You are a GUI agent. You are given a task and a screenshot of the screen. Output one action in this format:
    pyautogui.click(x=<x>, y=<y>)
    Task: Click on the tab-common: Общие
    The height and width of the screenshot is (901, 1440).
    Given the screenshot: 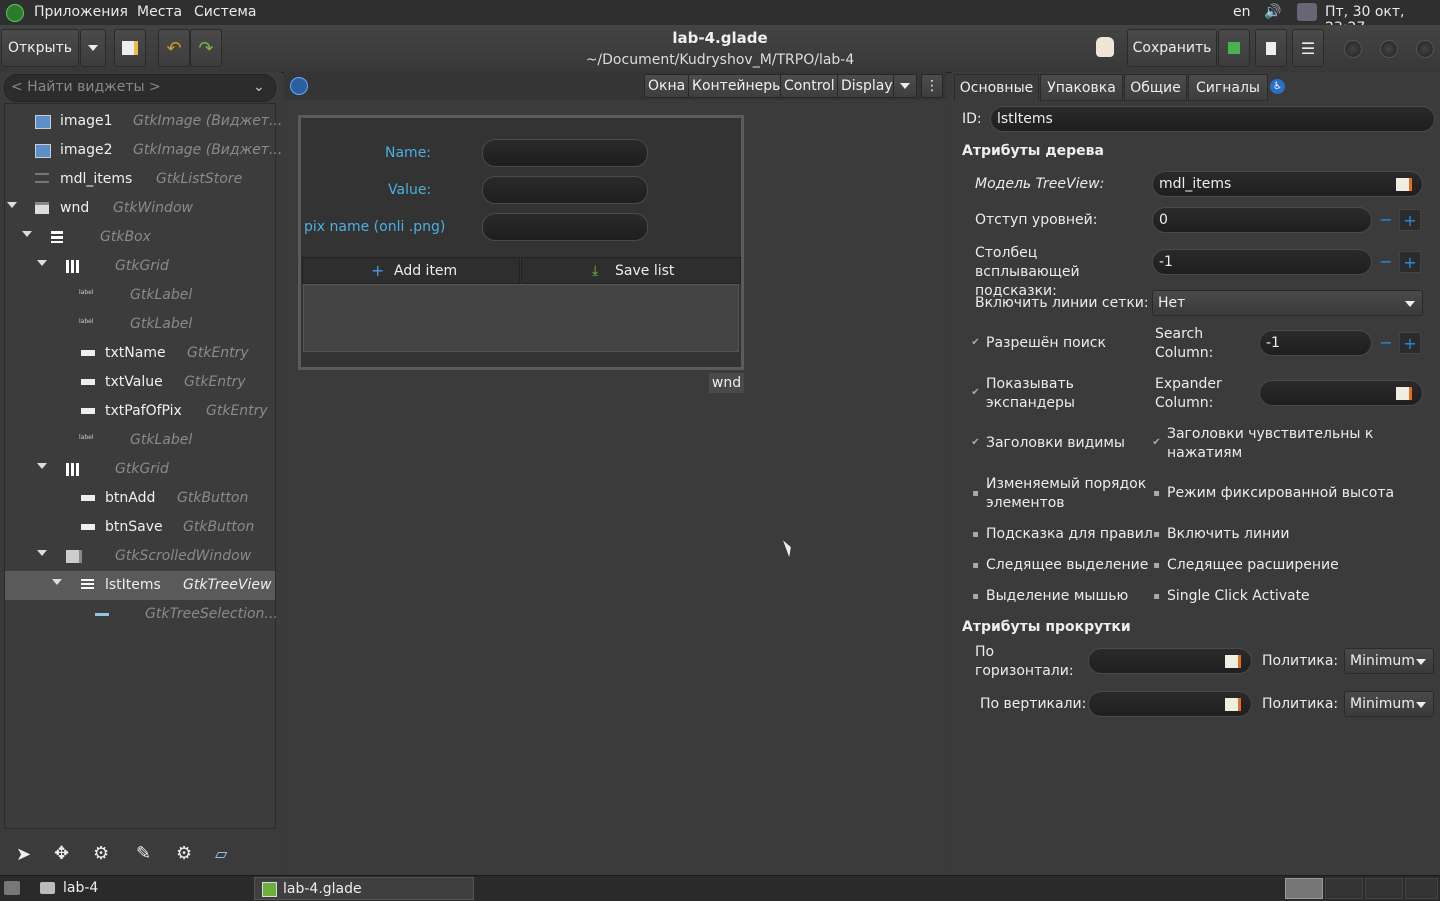 What is the action you would take?
    pyautogui.click(x=1155, y=87)
    